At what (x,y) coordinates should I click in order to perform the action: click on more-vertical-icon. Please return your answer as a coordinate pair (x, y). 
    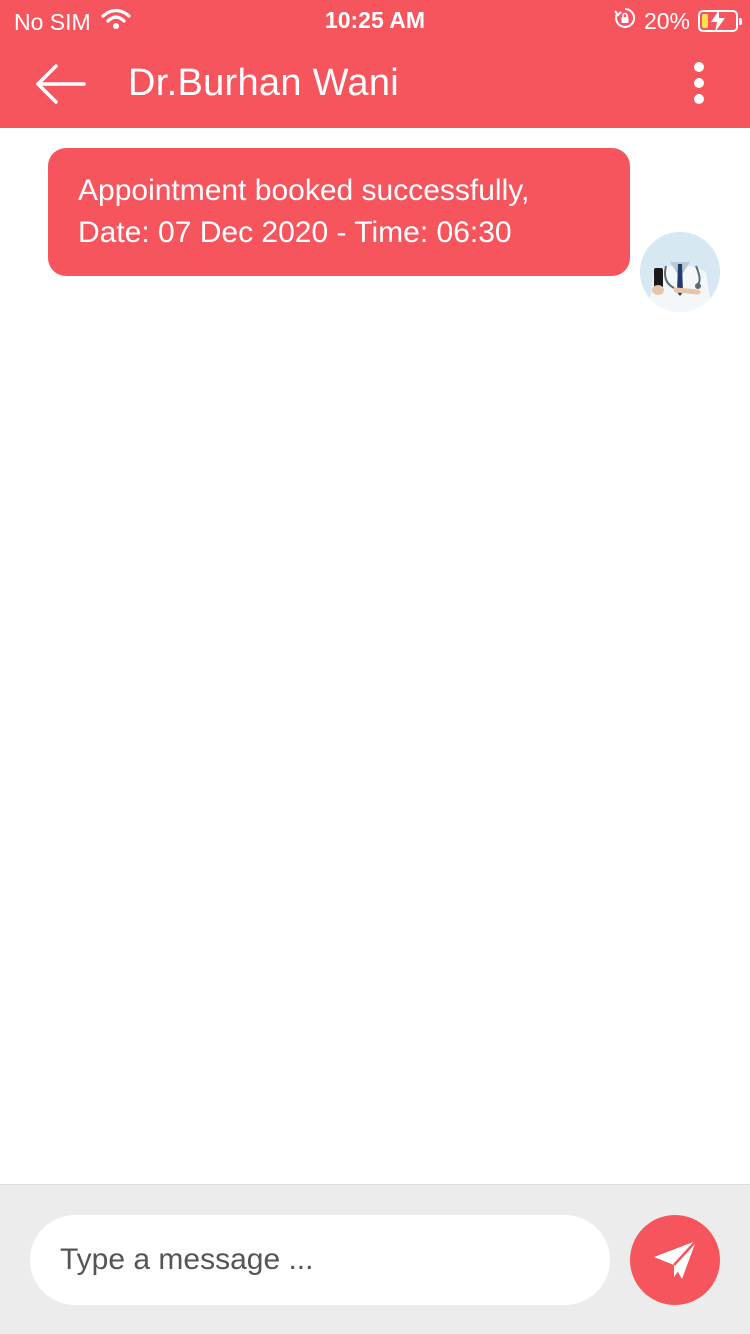
    Looking at the image, I should click on (699, 83).